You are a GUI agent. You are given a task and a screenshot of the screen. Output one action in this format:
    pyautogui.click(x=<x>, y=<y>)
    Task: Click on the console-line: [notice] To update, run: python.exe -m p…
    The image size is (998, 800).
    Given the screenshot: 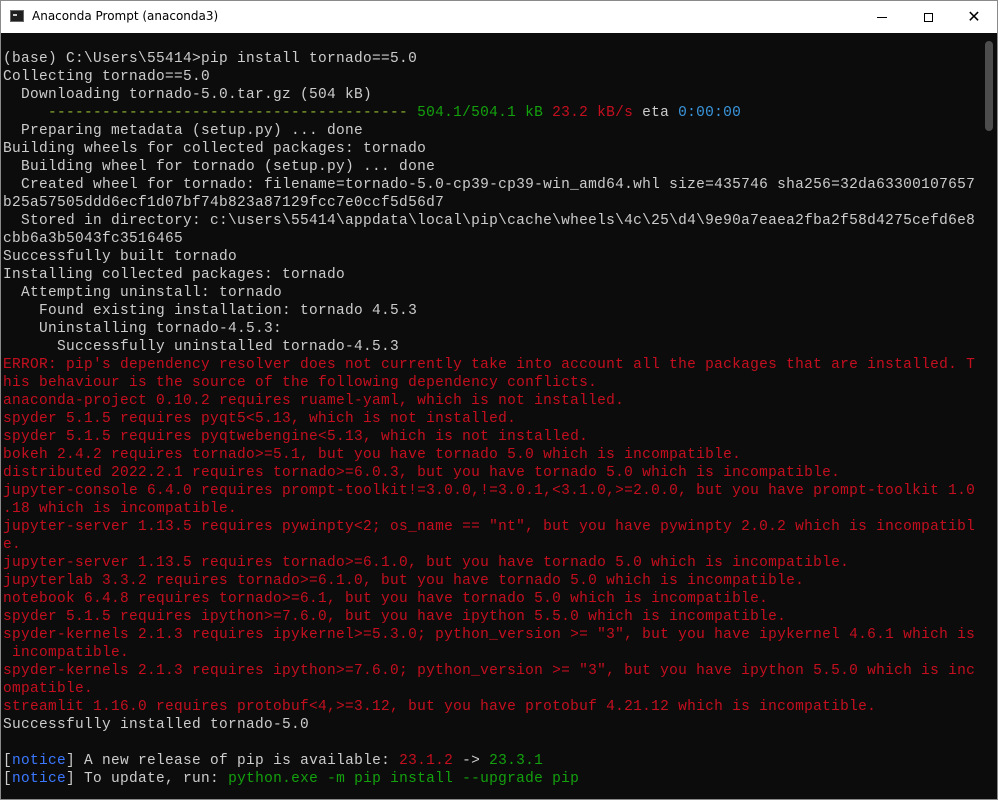 What is the action you would take?
    pyautogui.click(x=489, y=779)
    